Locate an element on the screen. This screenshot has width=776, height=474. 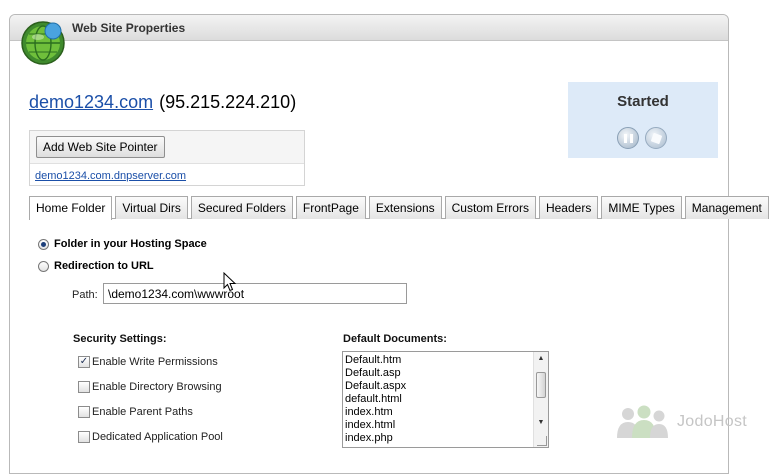
pause-icon is located at coordinates (628, 138).